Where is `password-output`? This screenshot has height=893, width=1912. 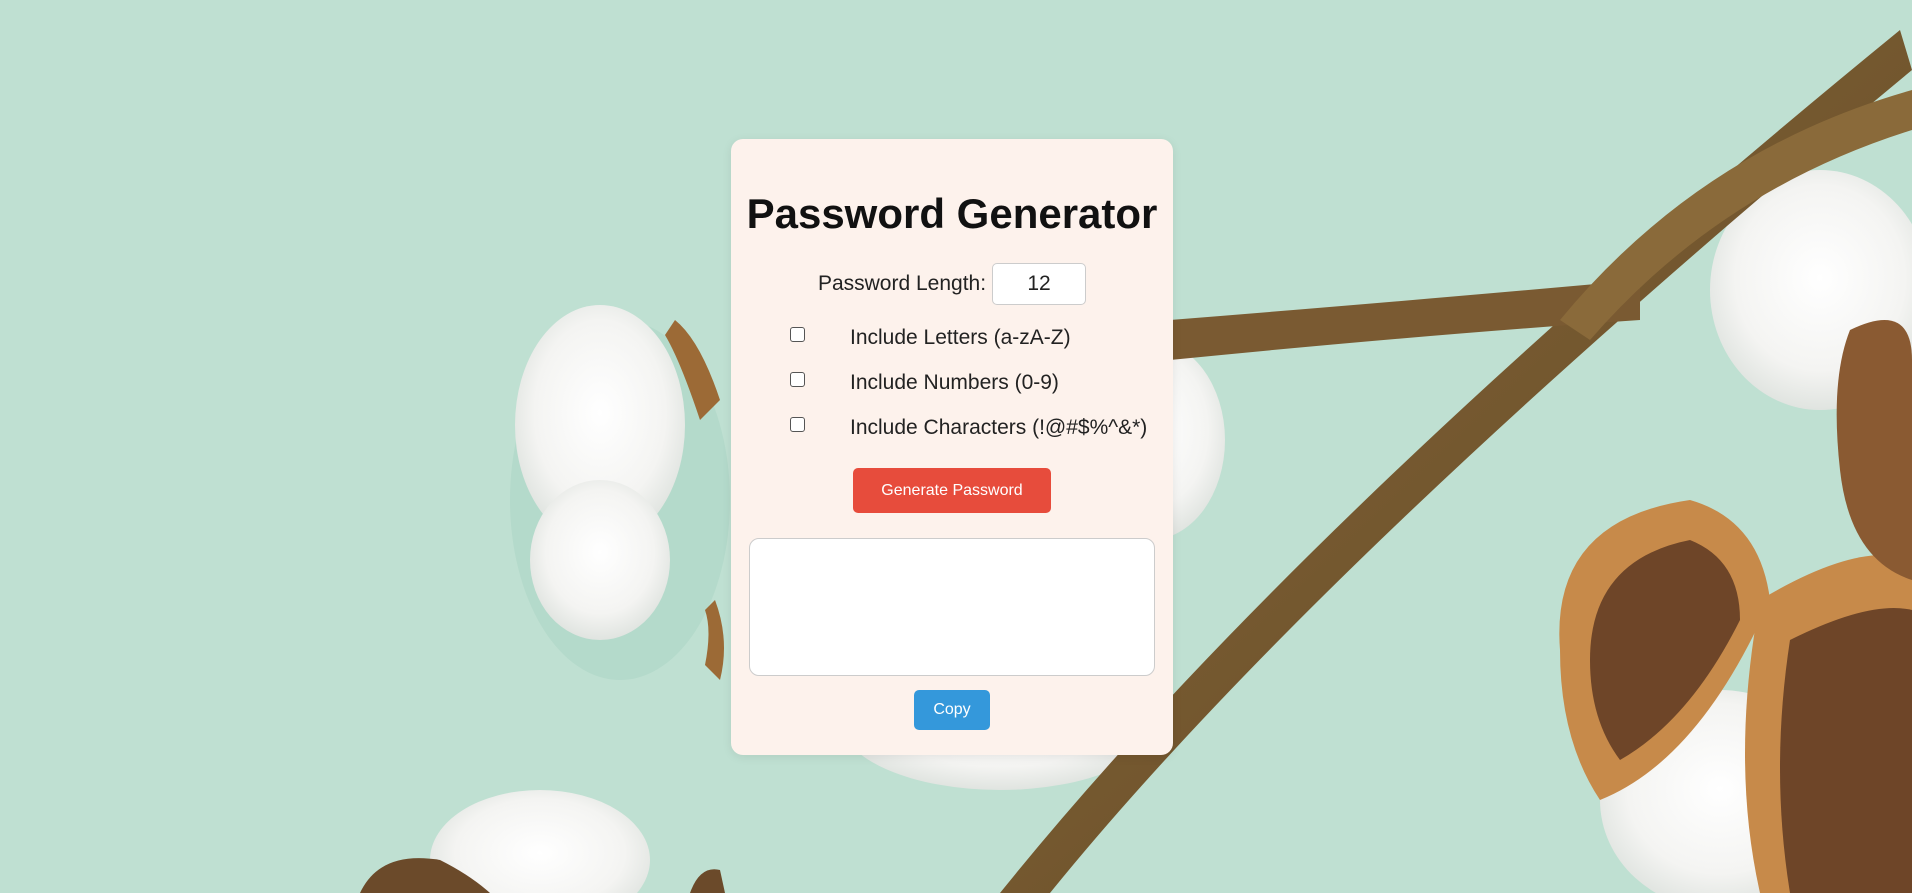 password-output is located at coordinates (952, 607).